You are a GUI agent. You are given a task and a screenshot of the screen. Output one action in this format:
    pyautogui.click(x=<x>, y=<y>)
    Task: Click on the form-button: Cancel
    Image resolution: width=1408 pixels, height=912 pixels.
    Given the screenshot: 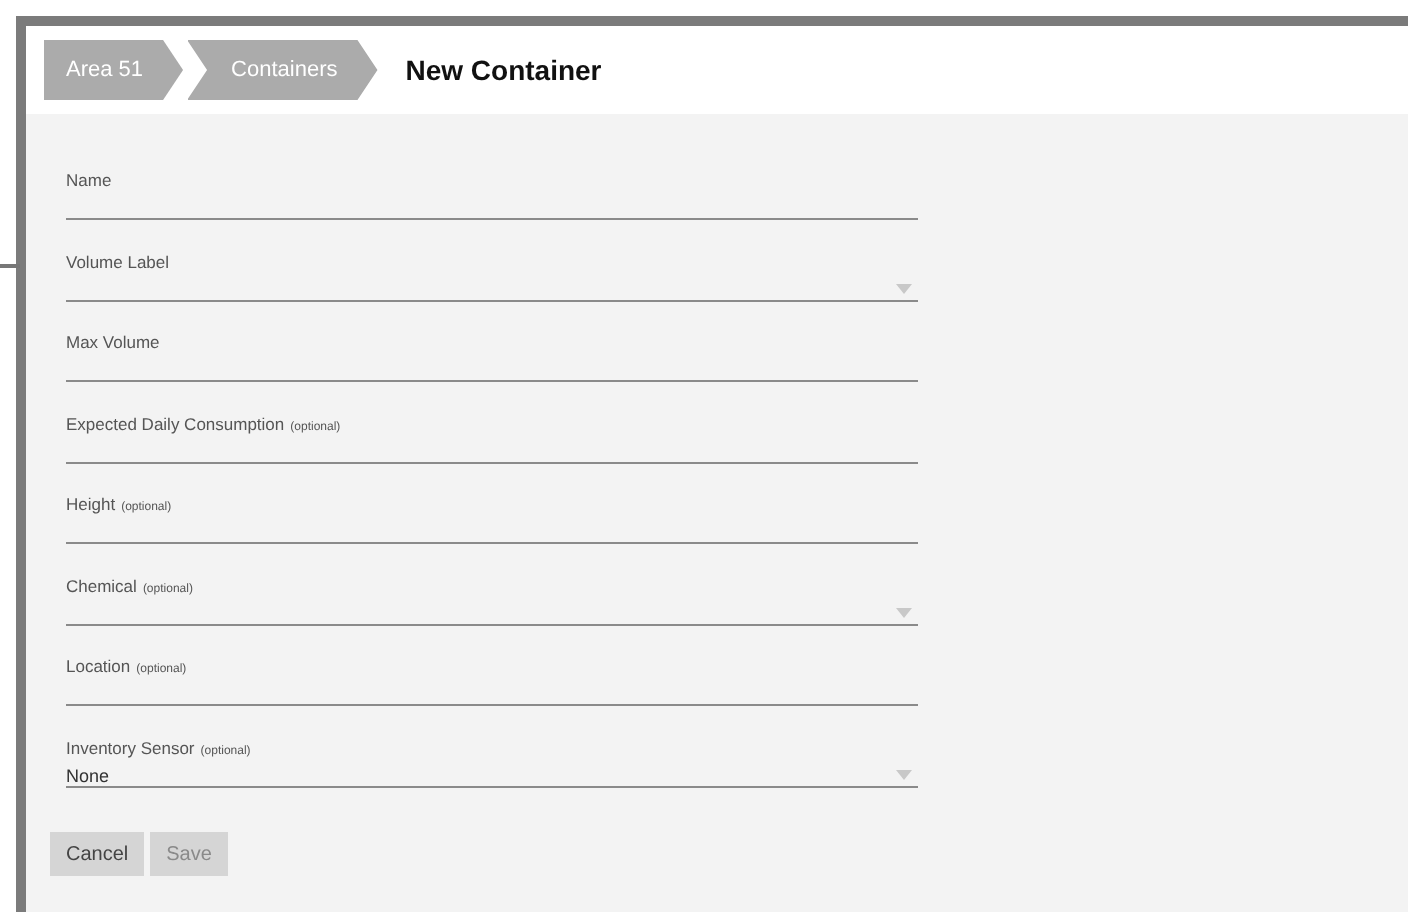 What is the action you would take?
    pyautogui.click(x=97, y=854)
    